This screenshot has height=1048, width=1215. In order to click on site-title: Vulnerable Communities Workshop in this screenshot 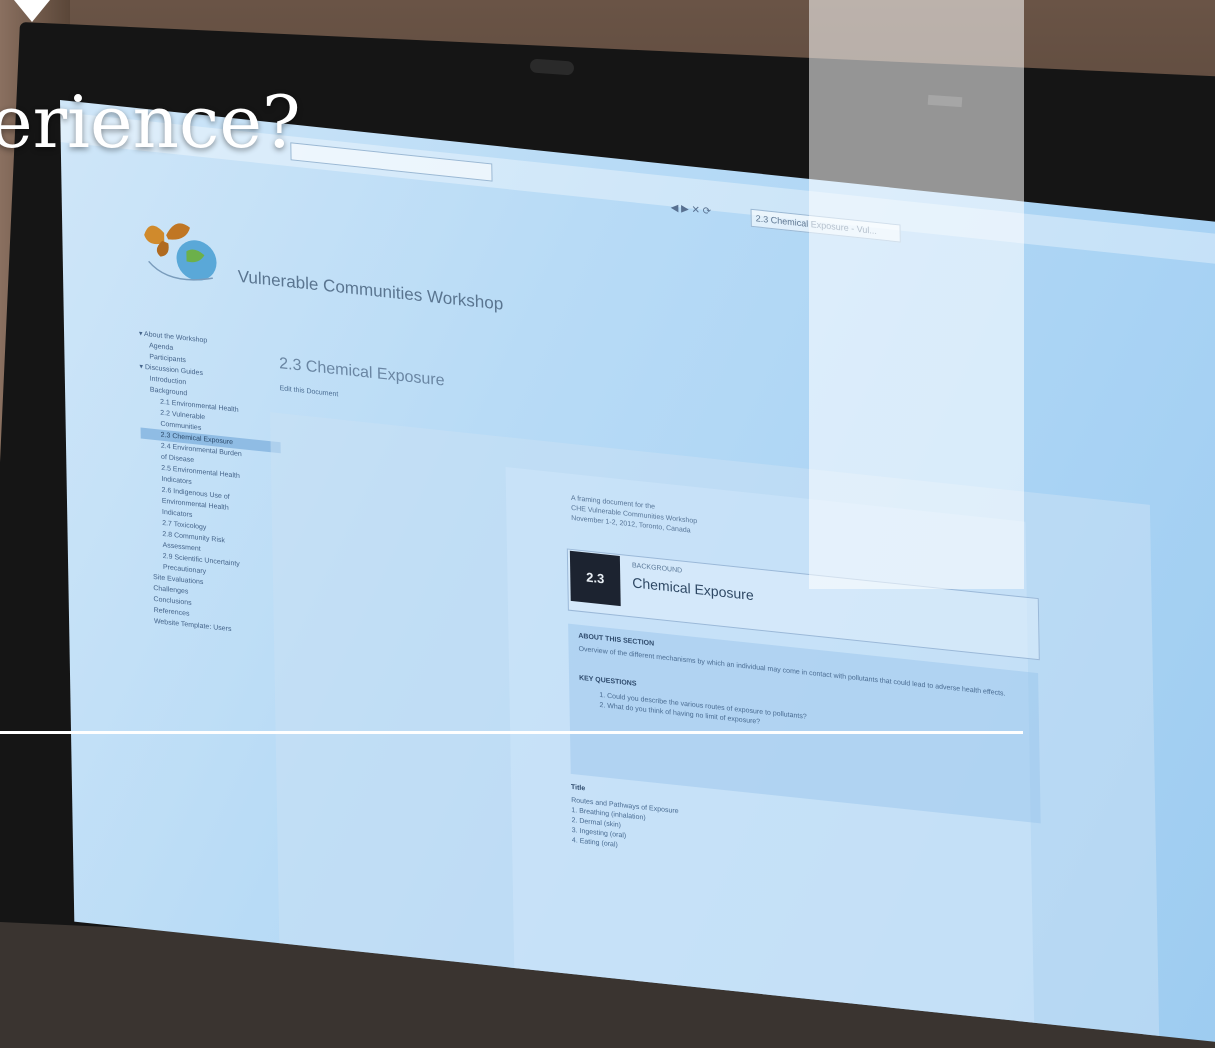, I will do `click(370, 290)`.